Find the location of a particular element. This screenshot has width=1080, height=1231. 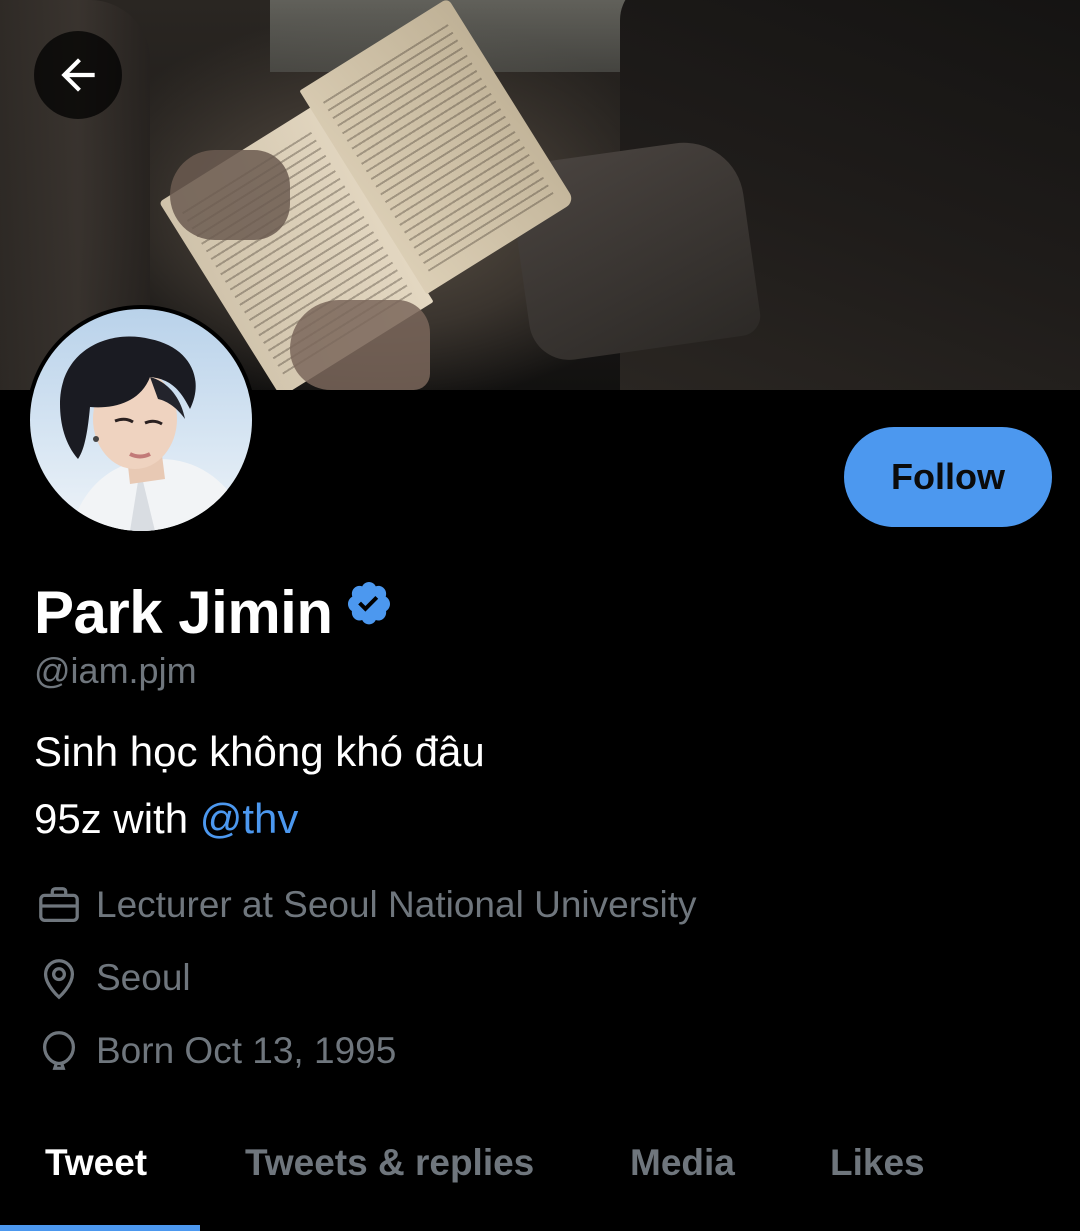

location-text: Seoul is located at coordinates (143, 977).